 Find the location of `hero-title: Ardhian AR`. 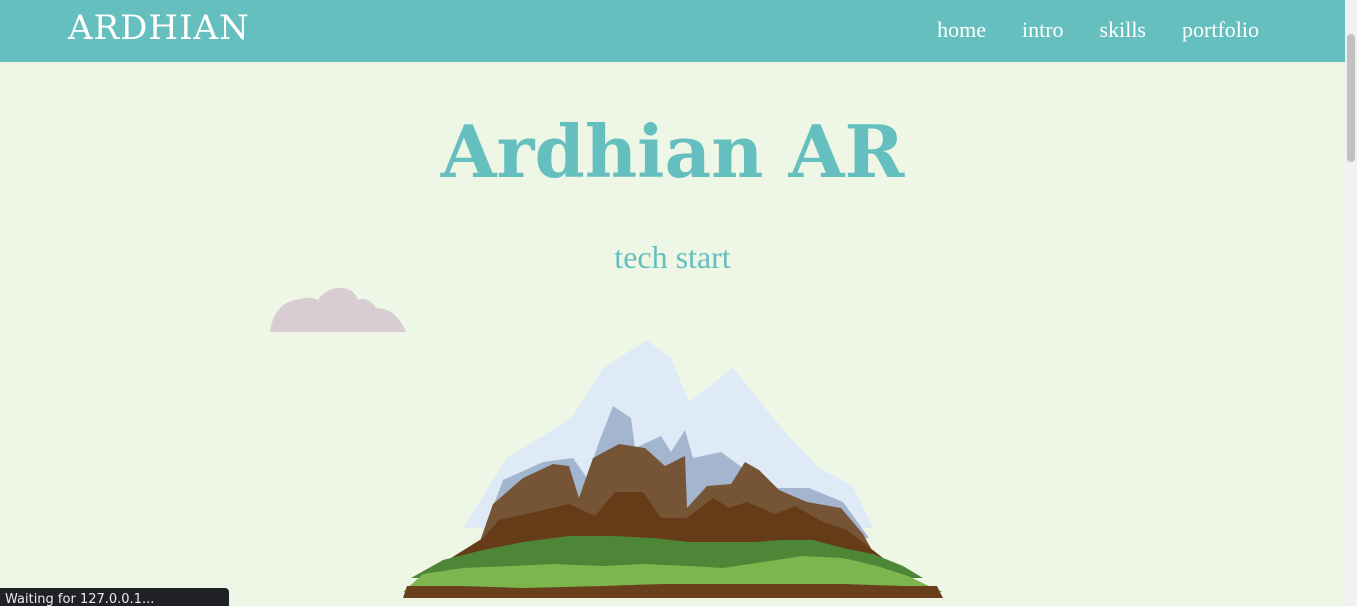

hero-title: Ardhian AR is located at coordinates (672, 151).